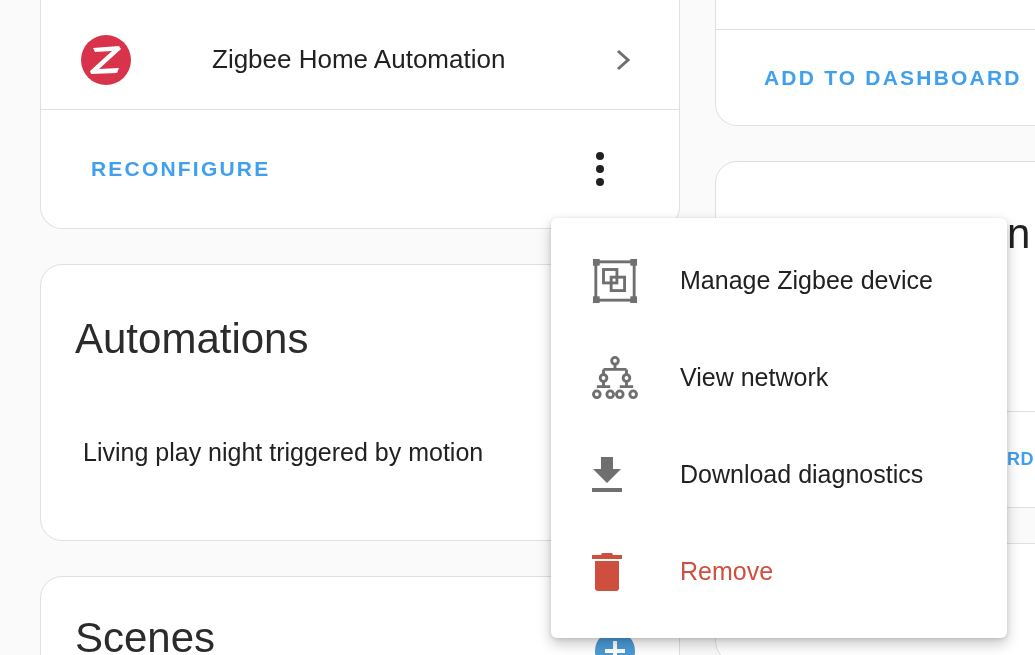  Describe the element at coordinates (192, 339) in the screenshot. I see `card-title: Automations` at that location.